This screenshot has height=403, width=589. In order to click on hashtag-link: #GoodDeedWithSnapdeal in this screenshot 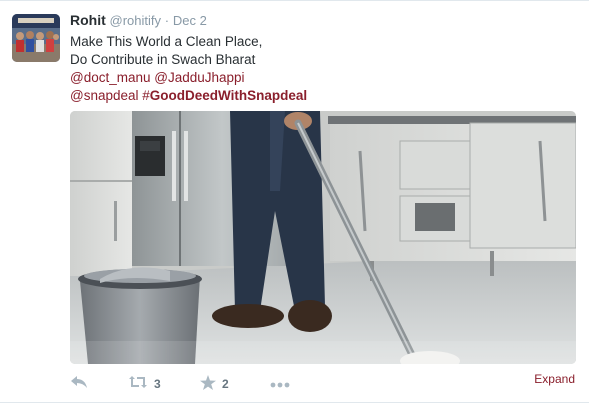, I will do `click(224, 95)`.